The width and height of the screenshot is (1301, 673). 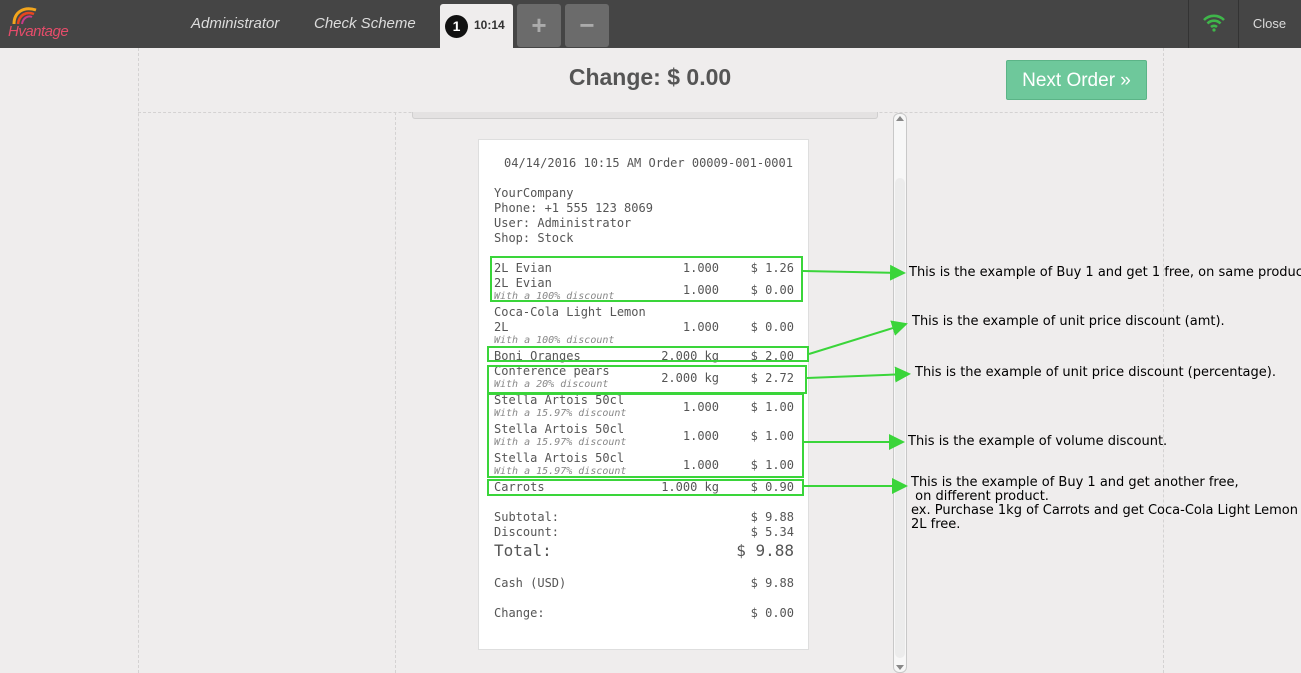 I want to click on annotation-note: This is the example of volume discount., so click(x=1038, y=441).